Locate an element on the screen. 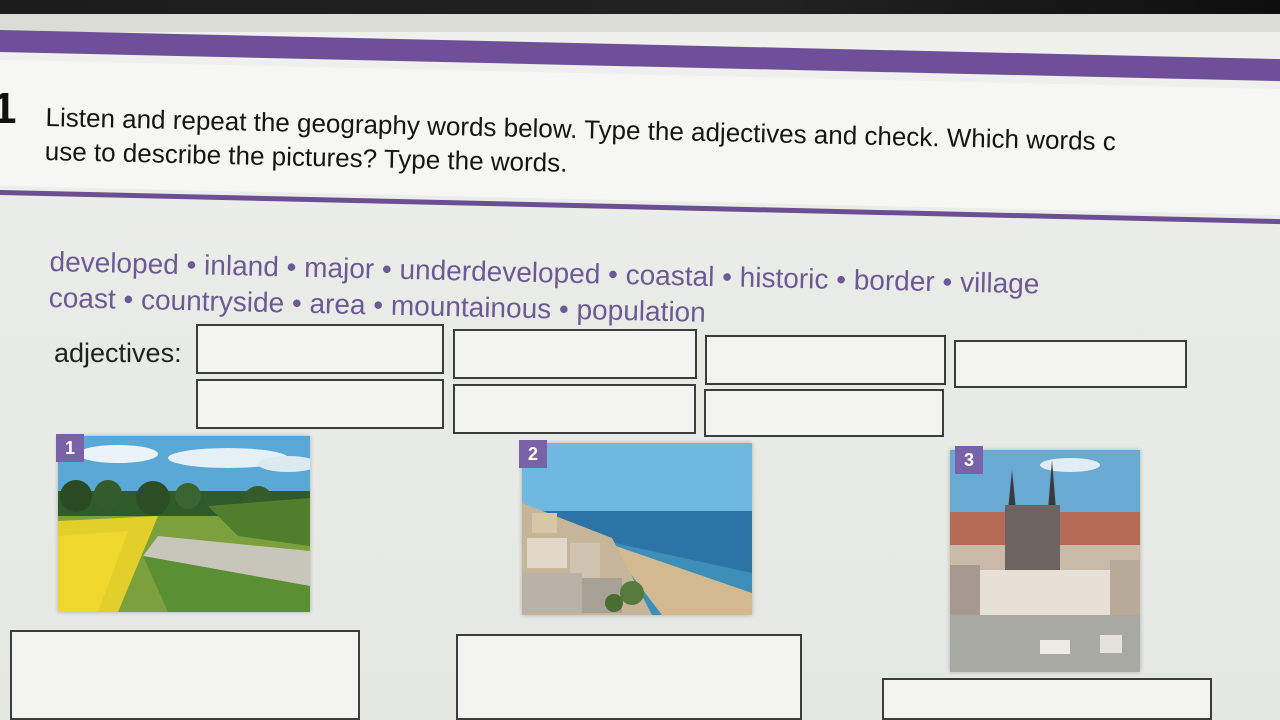 The height and width of the screenshot is (720, 1280). exercise-number: 1 is located at coordinates (8, 108).